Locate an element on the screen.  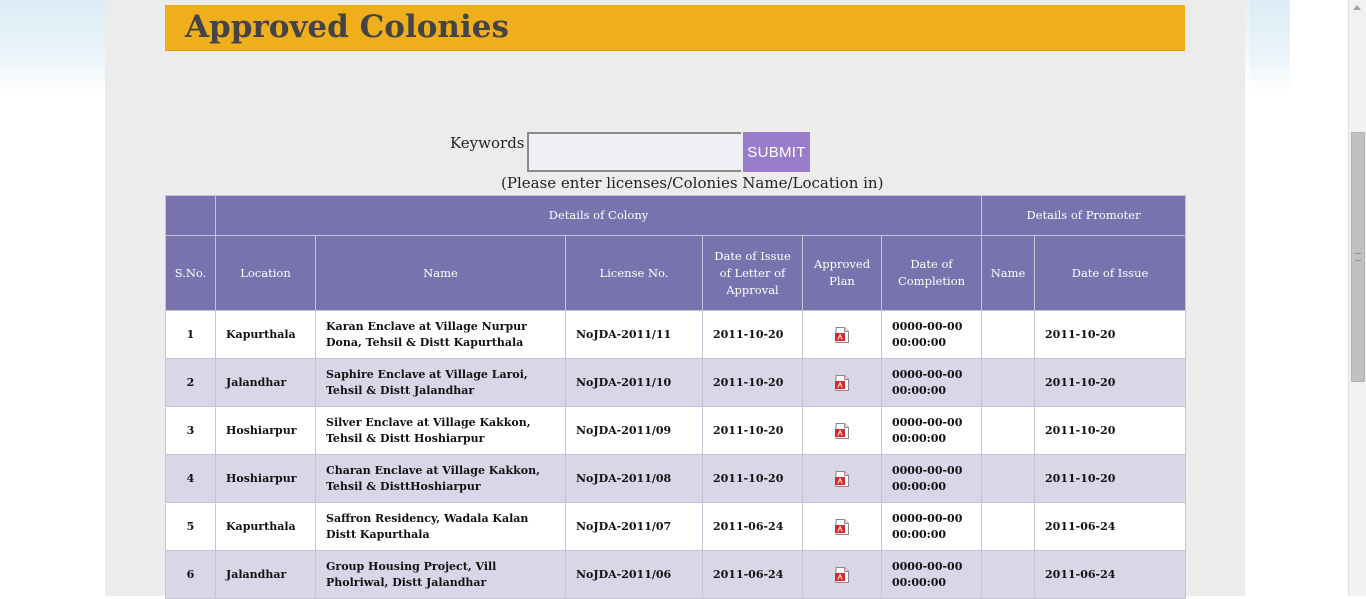
page-scrollbar is located at coordinates (1357, 298).